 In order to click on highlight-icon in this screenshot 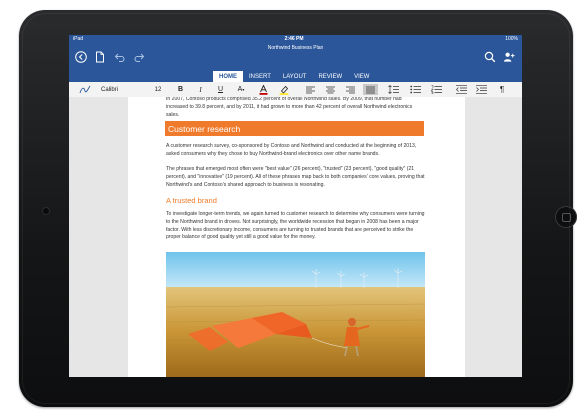, I will do `click(284, 89)`.